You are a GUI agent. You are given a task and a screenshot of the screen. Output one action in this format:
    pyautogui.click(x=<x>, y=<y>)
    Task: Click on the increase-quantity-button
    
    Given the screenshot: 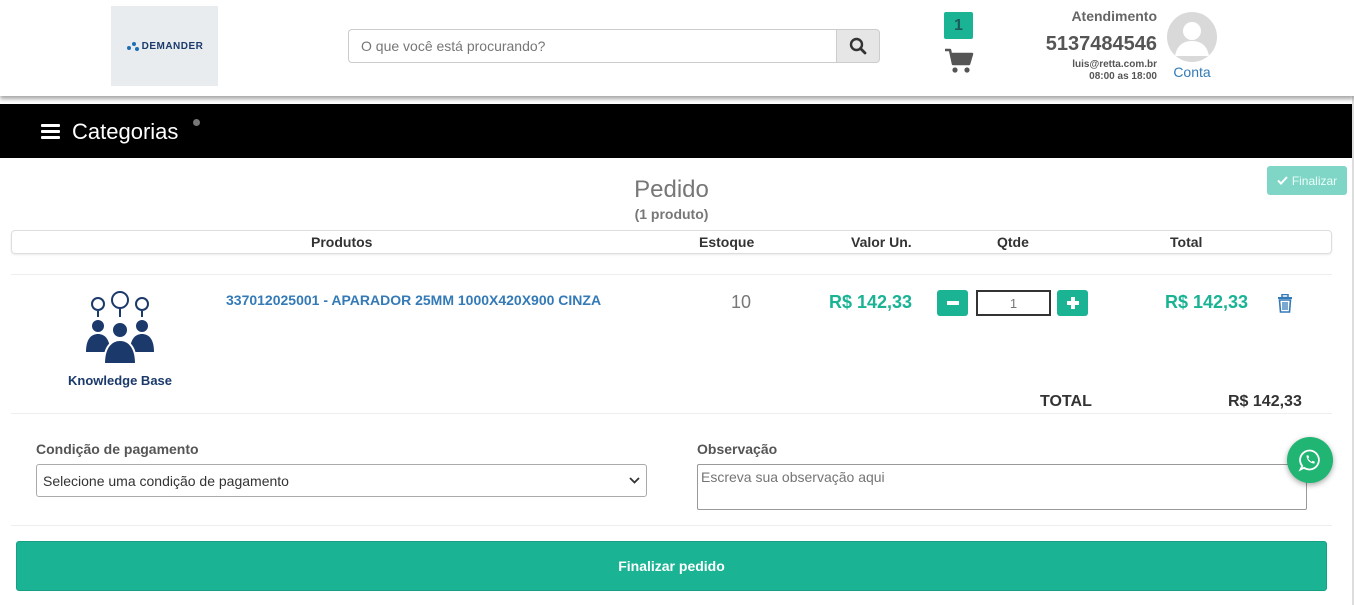 What is the action you would take?
    pyautogui.click(x=1072, y=303)
    